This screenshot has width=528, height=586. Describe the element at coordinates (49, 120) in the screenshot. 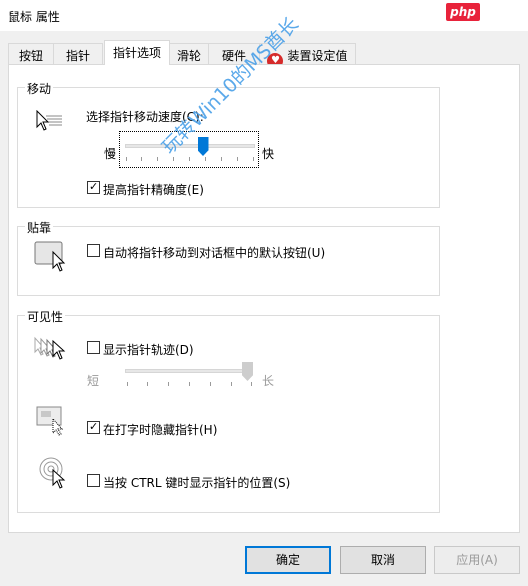

I see `pointer-speed-icon` at that location.